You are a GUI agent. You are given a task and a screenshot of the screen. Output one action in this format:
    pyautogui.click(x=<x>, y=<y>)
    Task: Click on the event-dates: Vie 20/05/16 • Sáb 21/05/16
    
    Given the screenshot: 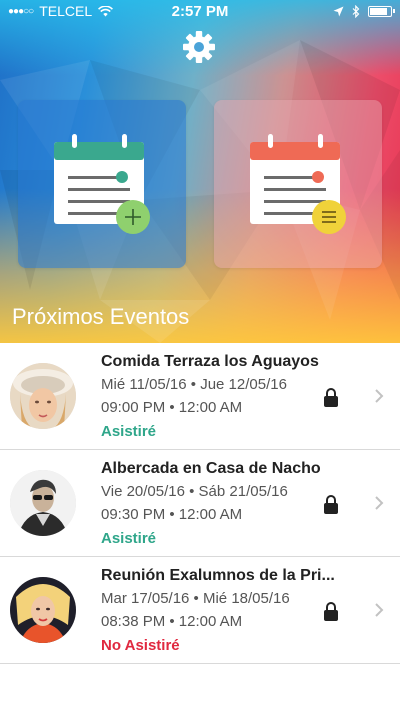 What is the action you would take?
    pyautogui.click(x=194, y=491)
    